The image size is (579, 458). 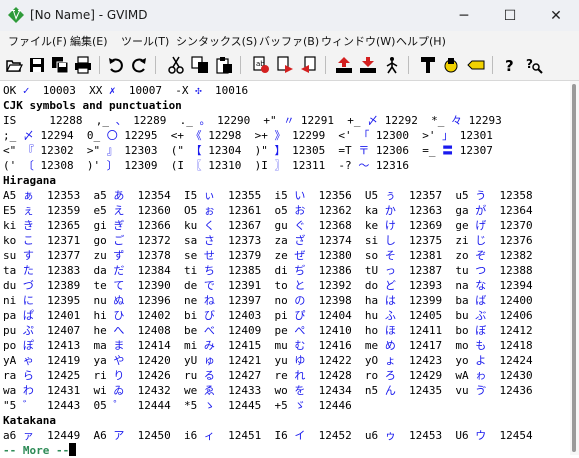 I want to click on cut-icon, so click(x=176, y=65).